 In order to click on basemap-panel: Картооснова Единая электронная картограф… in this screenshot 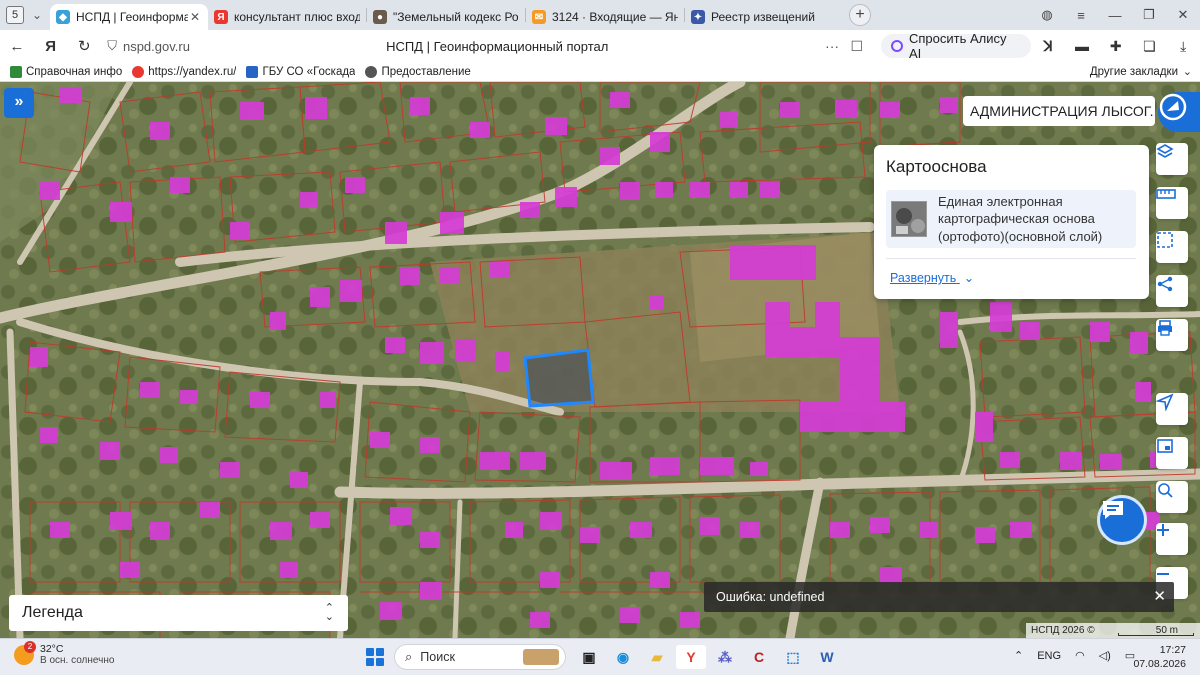, I will do `click(1011, 222)`.